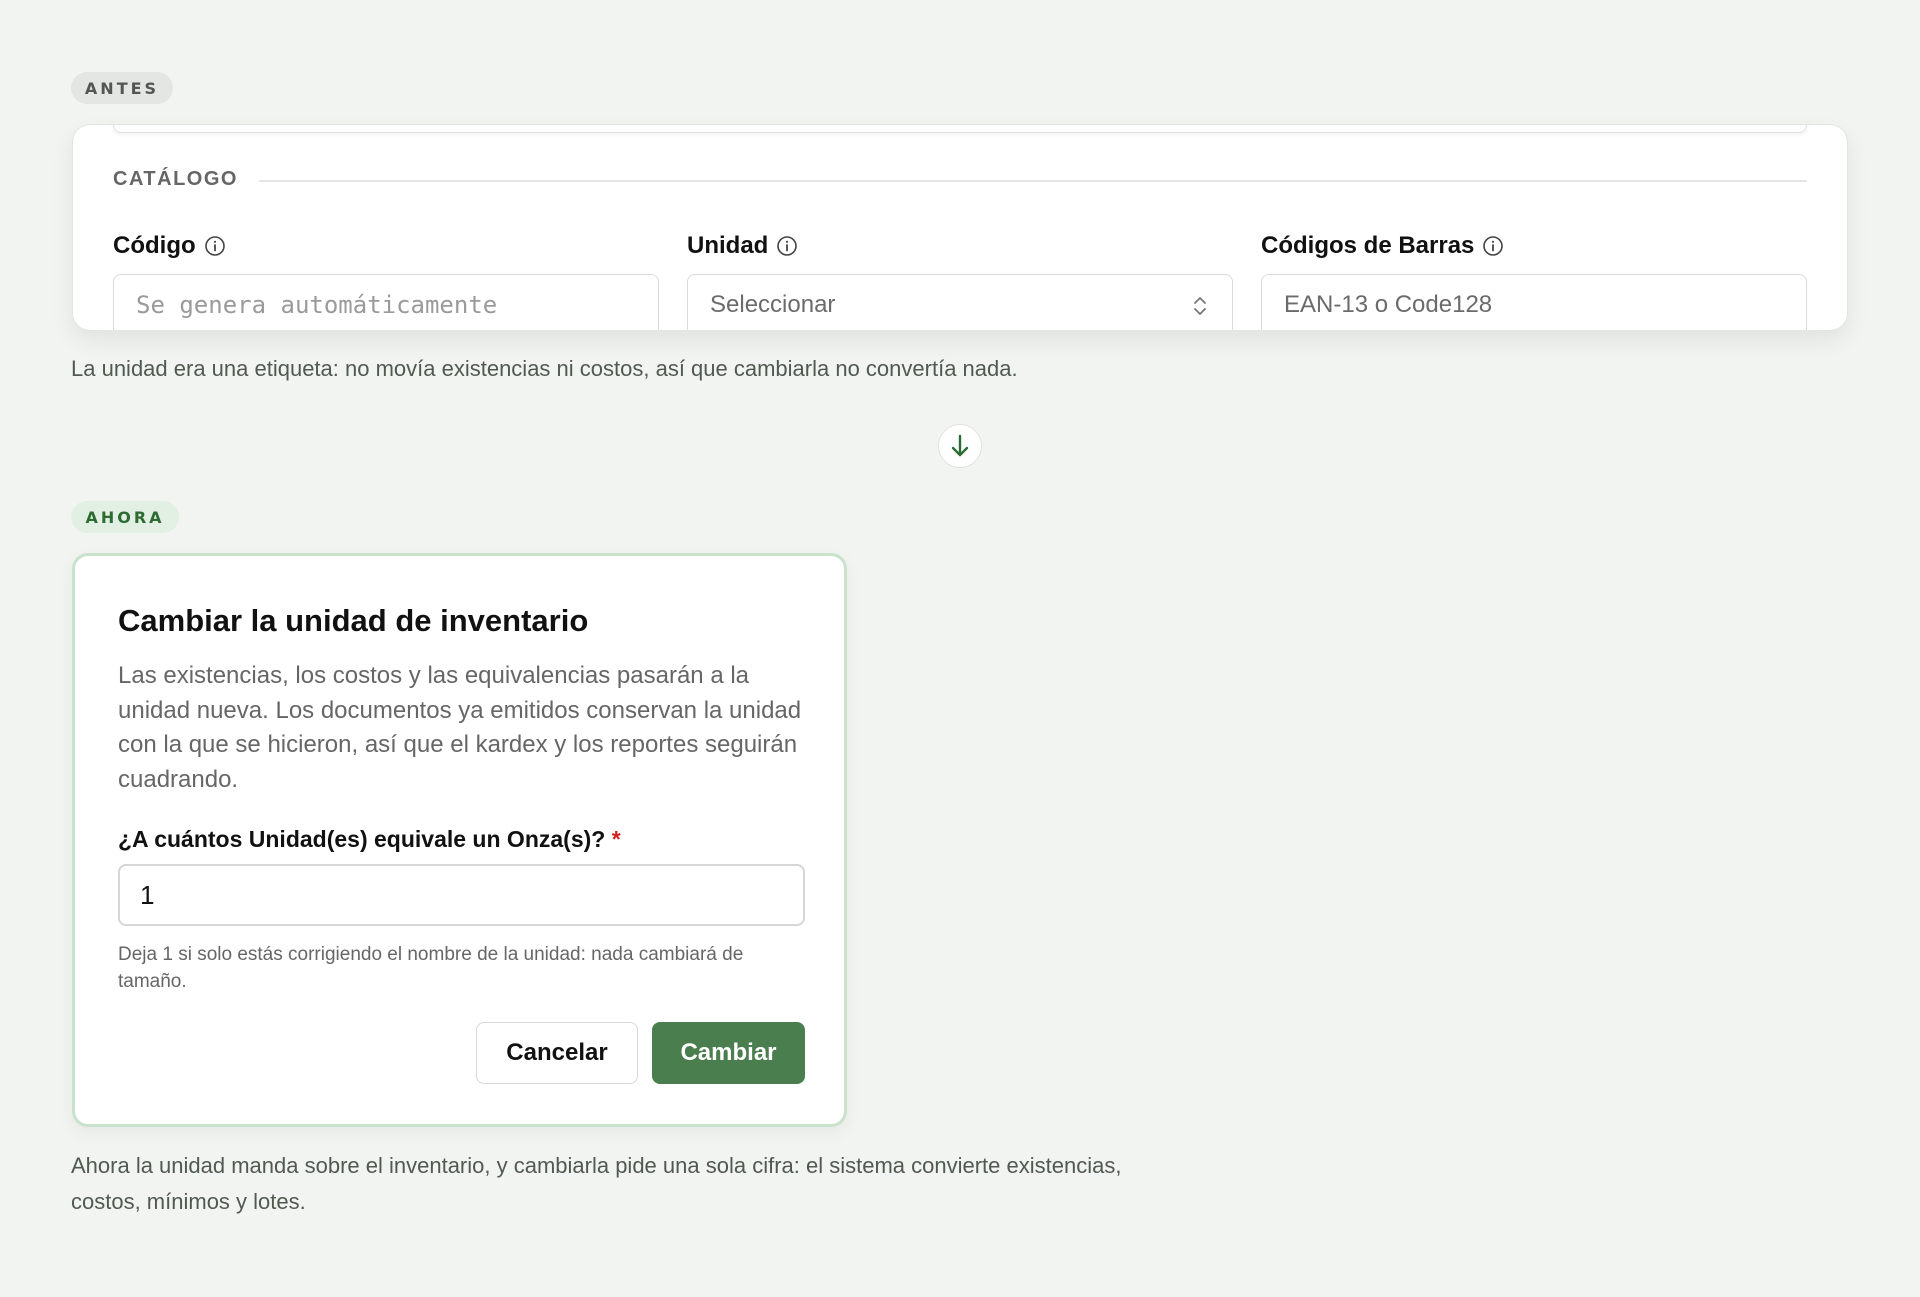 Image resolution: width=1920 pixels, height=1297 pixels. Describe the element at coordinates (960, 246) in the screenshot. I see `unit-label: Unidad` at that location.